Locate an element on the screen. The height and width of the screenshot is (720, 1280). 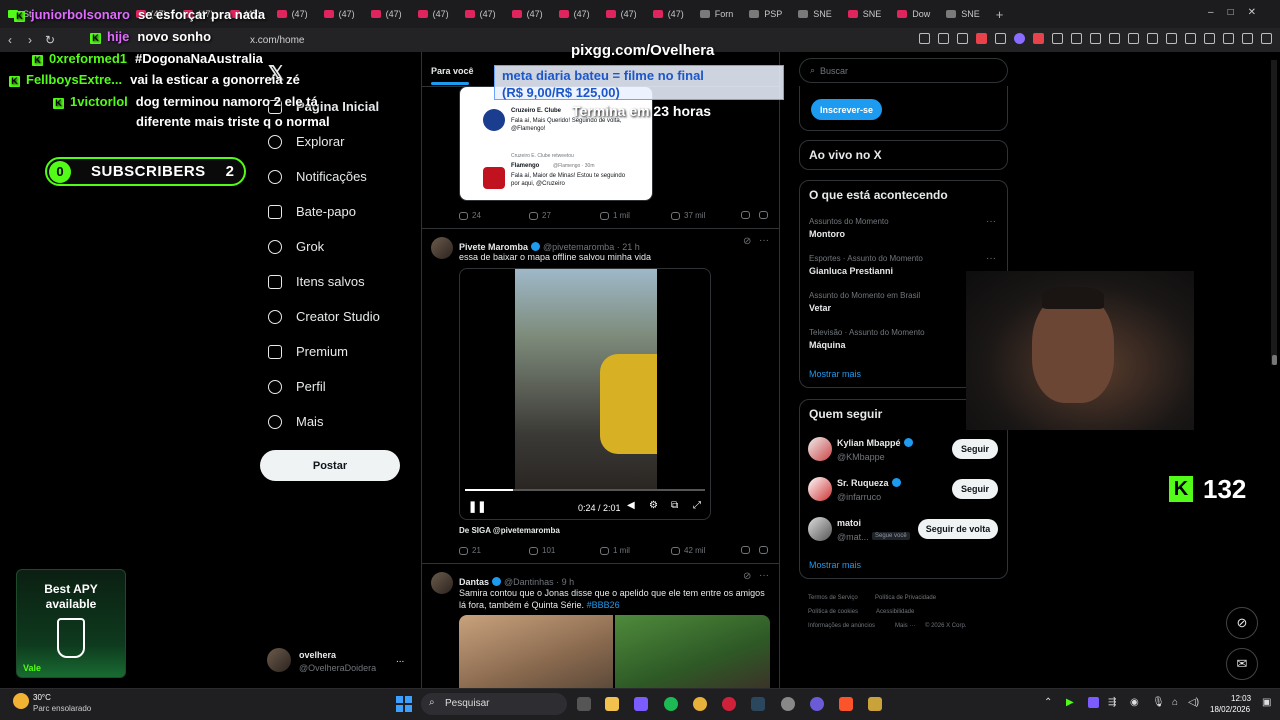
tab-for-you: Para você is located at coordinates (452, 71).